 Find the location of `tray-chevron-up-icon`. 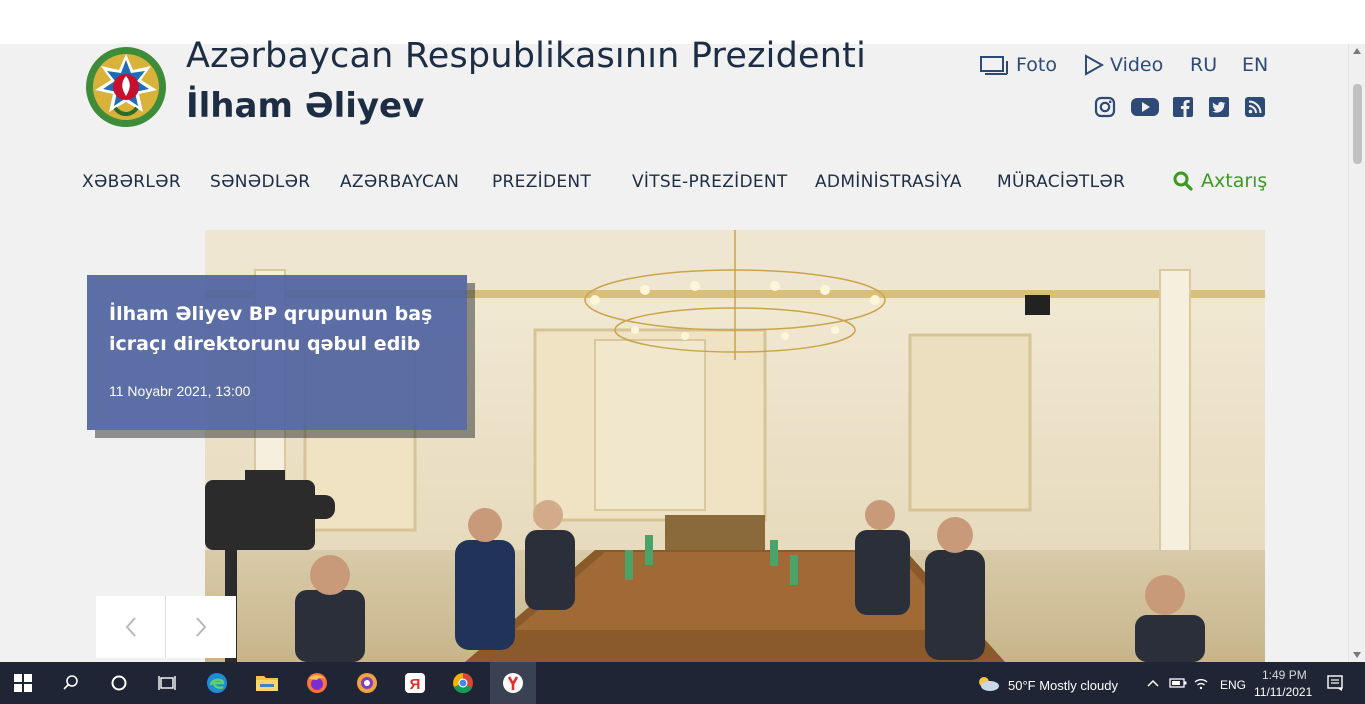

tray-chevron-up-icon is located at coordinates (1153, 683).